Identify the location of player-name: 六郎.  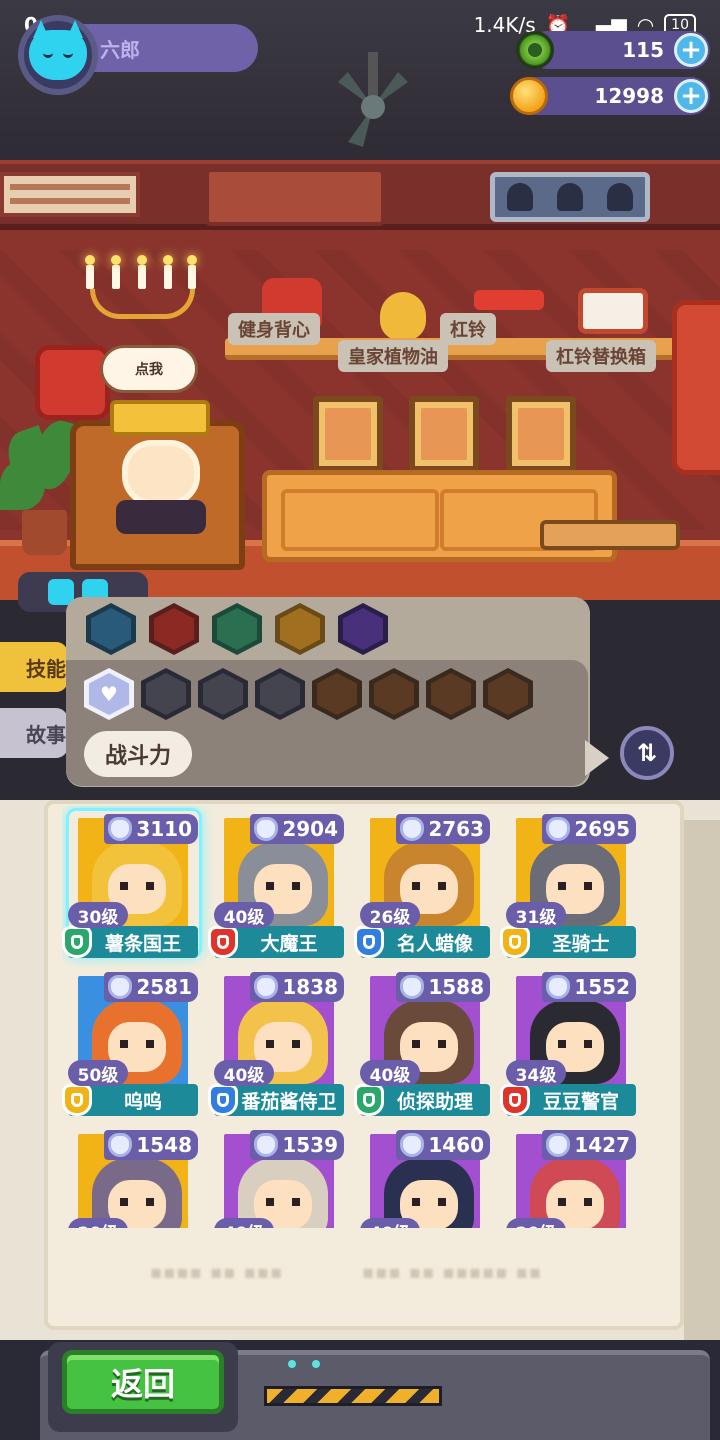
(120, 49).